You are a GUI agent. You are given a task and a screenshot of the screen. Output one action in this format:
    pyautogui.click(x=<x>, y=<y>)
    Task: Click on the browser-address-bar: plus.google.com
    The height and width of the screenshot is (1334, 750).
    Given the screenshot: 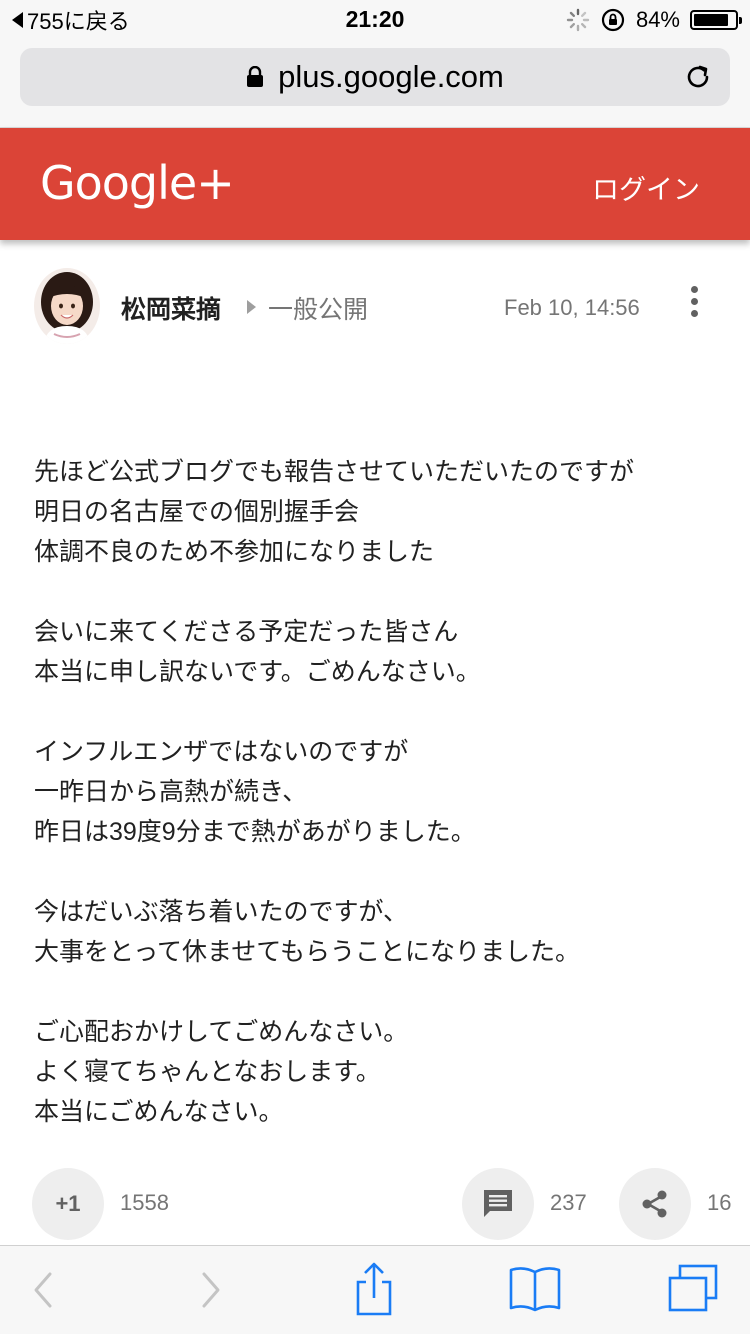 What is the action you would take?
    pyautogui.click(x=375, y=84)
    